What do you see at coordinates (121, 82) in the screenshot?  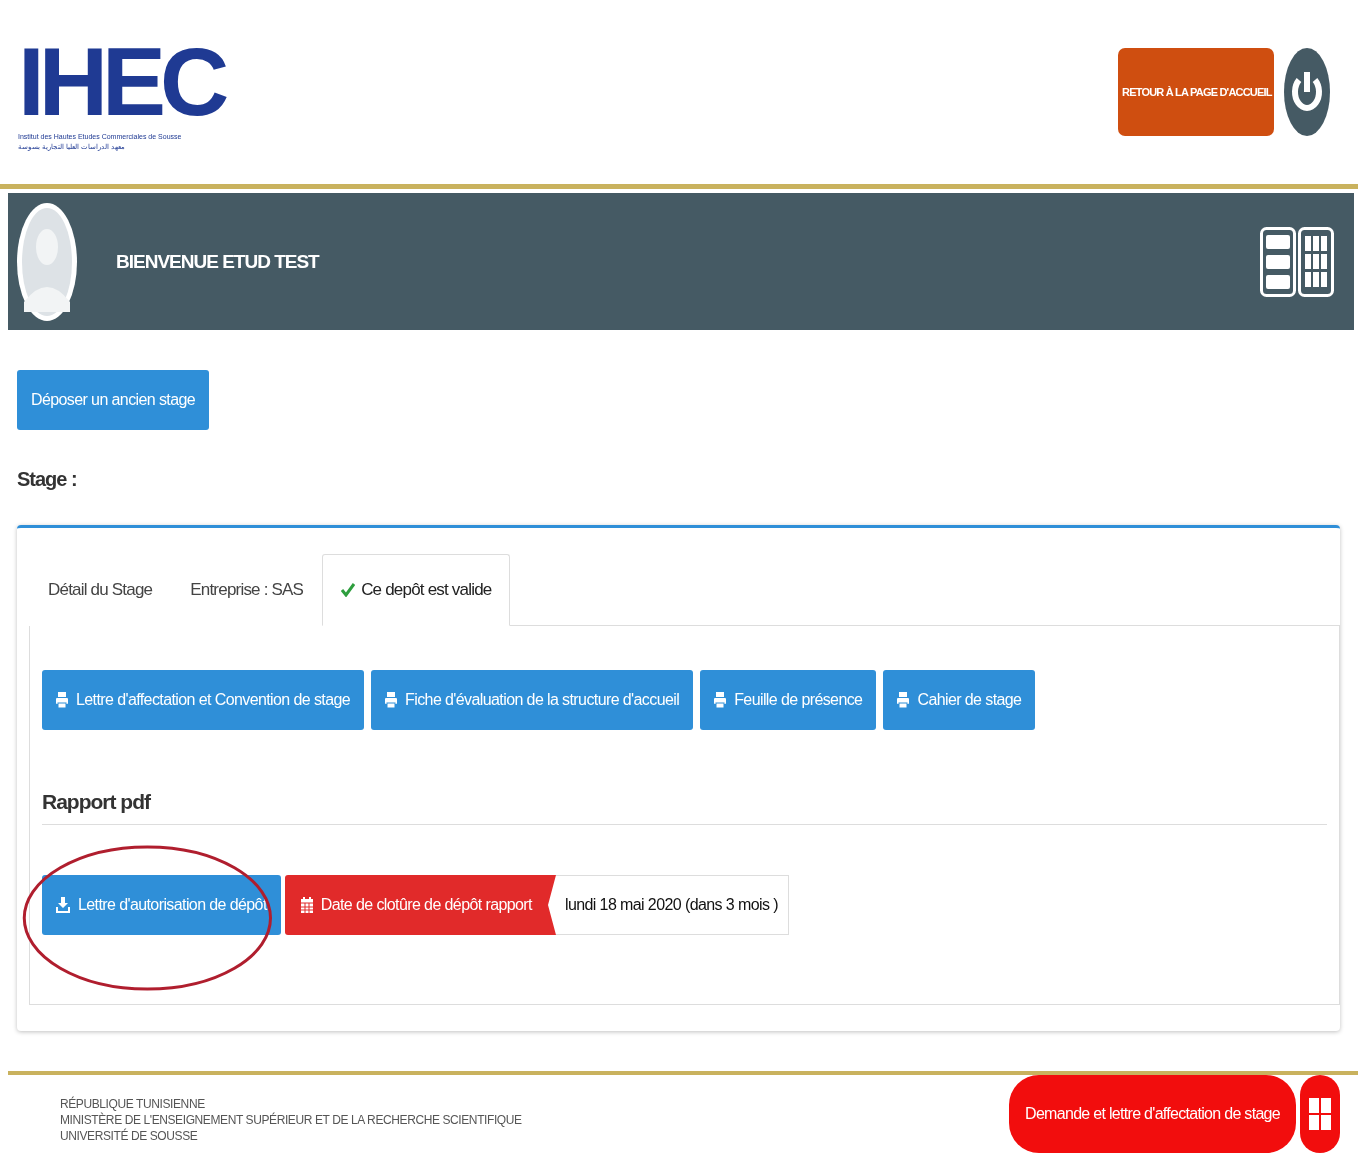 I see `logo-wordmark: IHEC` at bounding box center [121, 82].